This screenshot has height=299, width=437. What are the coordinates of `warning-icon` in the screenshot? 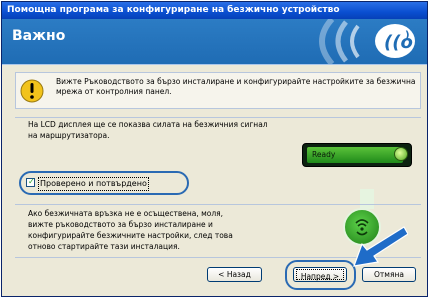 It's located at (32, 91).